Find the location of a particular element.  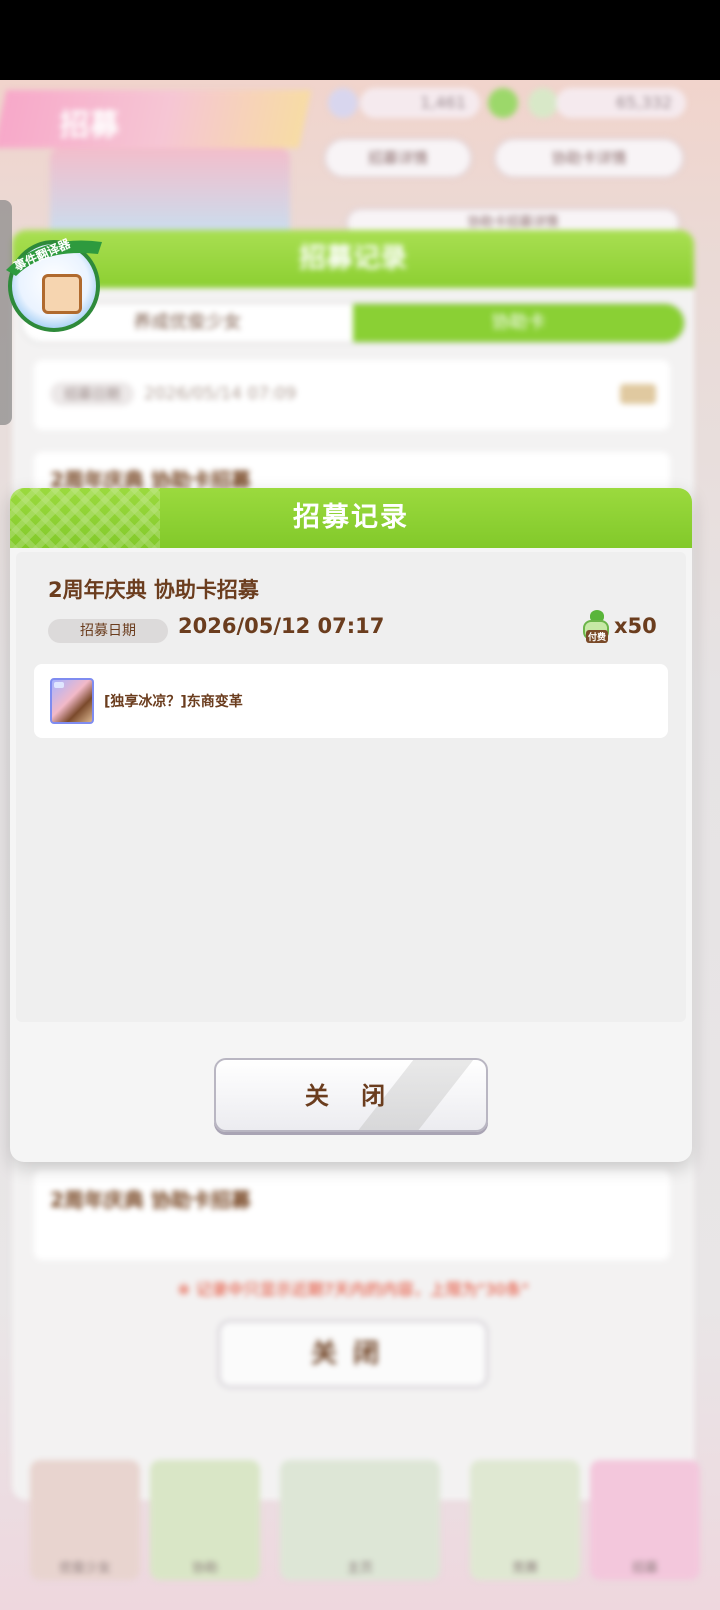

bg-record-1: 招募日期 2026/05/14 07:09 is located at coordinates (352, 395).